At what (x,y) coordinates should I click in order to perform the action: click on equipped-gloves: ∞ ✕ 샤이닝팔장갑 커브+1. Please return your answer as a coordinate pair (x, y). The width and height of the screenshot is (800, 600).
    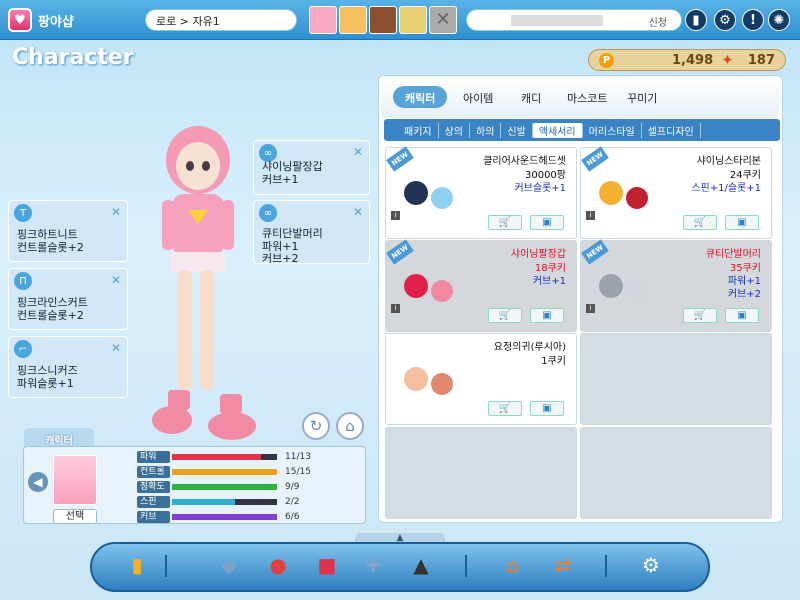
    Looking at the image, I should click on (311, 167).